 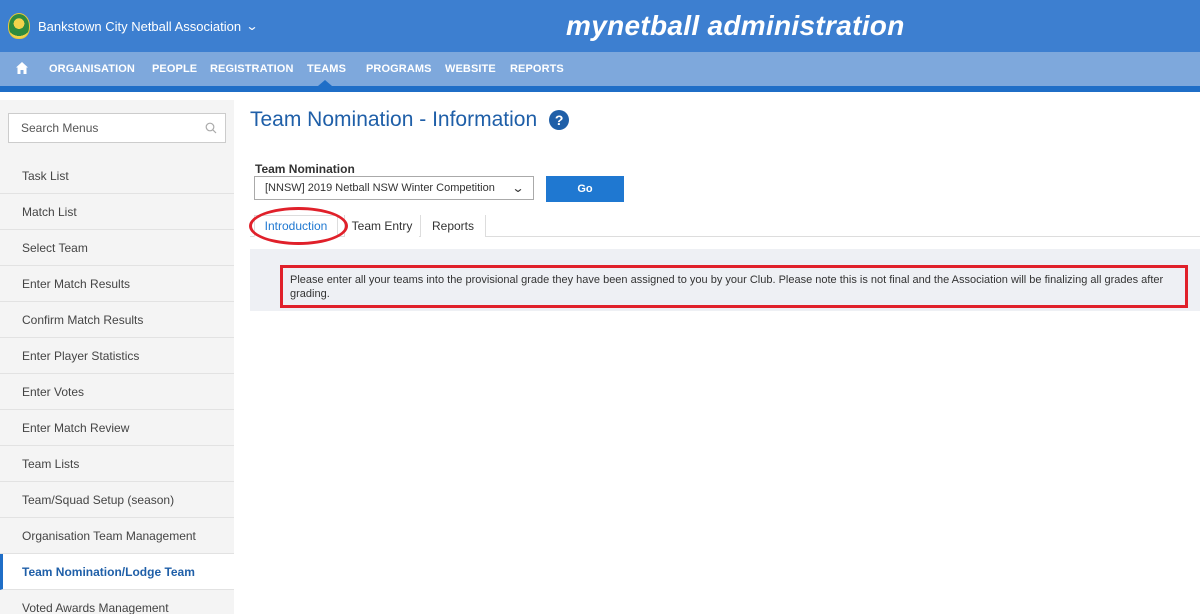 I want to click on page-title-text: Team Nomination - Information, so click(x=394, y=119).